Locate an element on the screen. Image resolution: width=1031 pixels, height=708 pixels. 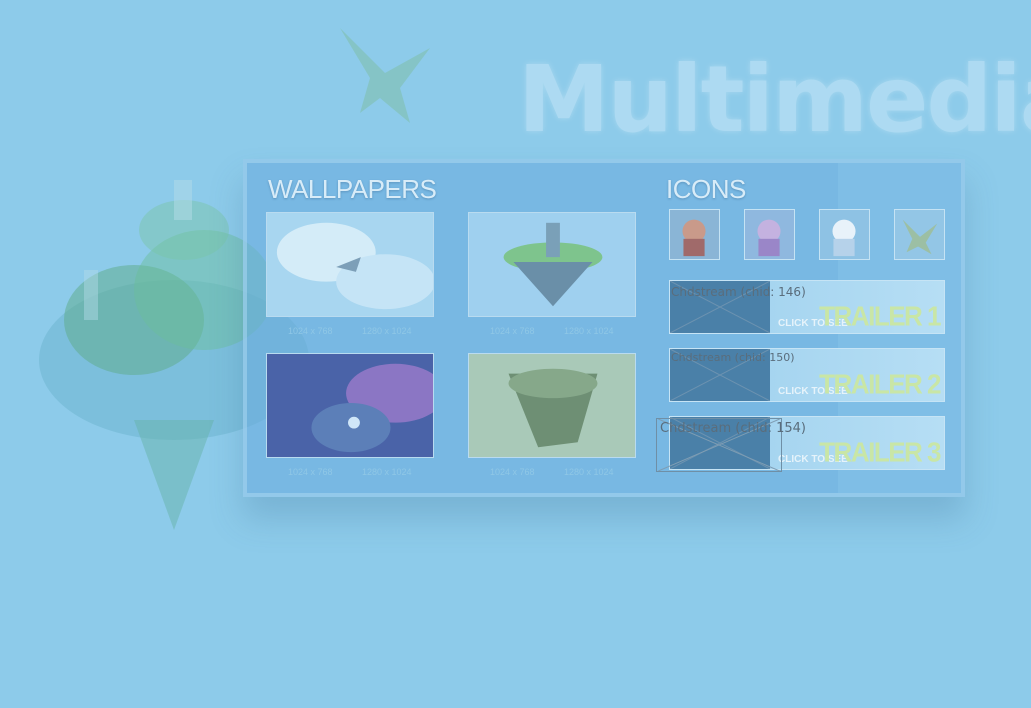
wallpaper-1-res-large: 1280 x 1024 is located at coordinates (387, 331).